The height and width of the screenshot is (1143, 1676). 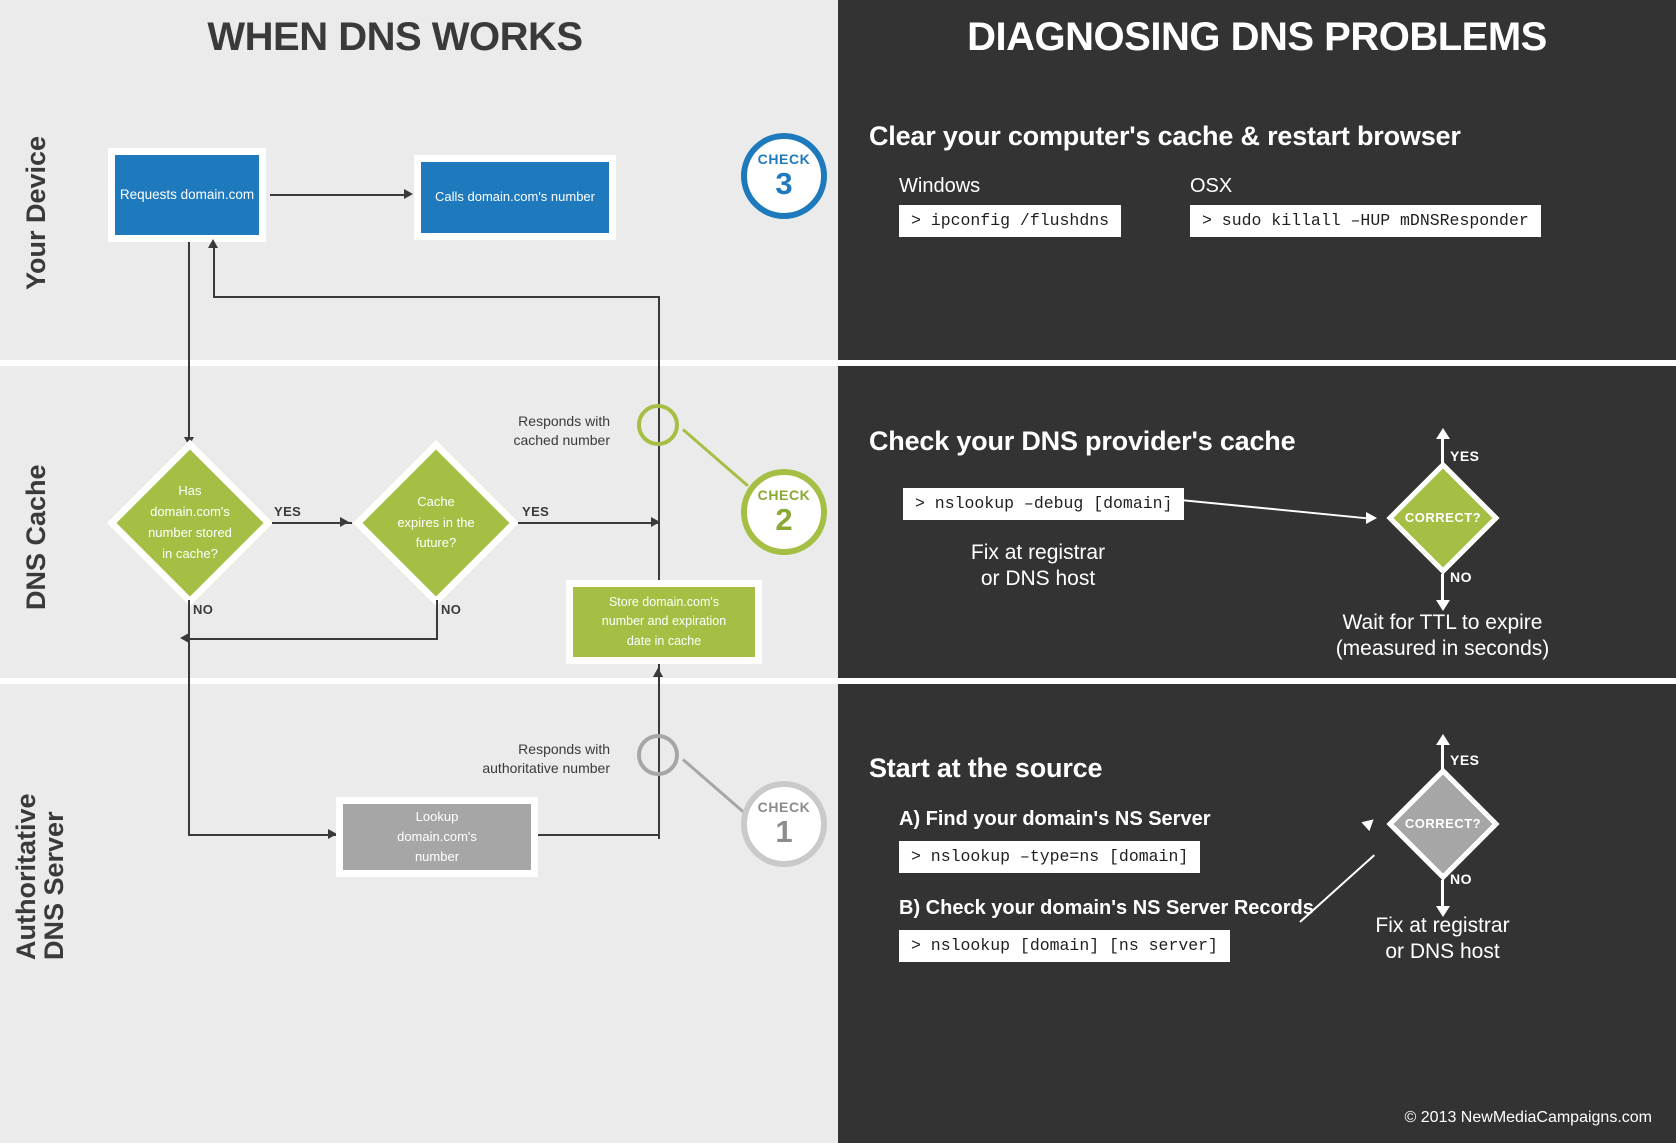 I want to click on left-panel-title: WHEN DNS WORKS, so click(x=395, y=37).